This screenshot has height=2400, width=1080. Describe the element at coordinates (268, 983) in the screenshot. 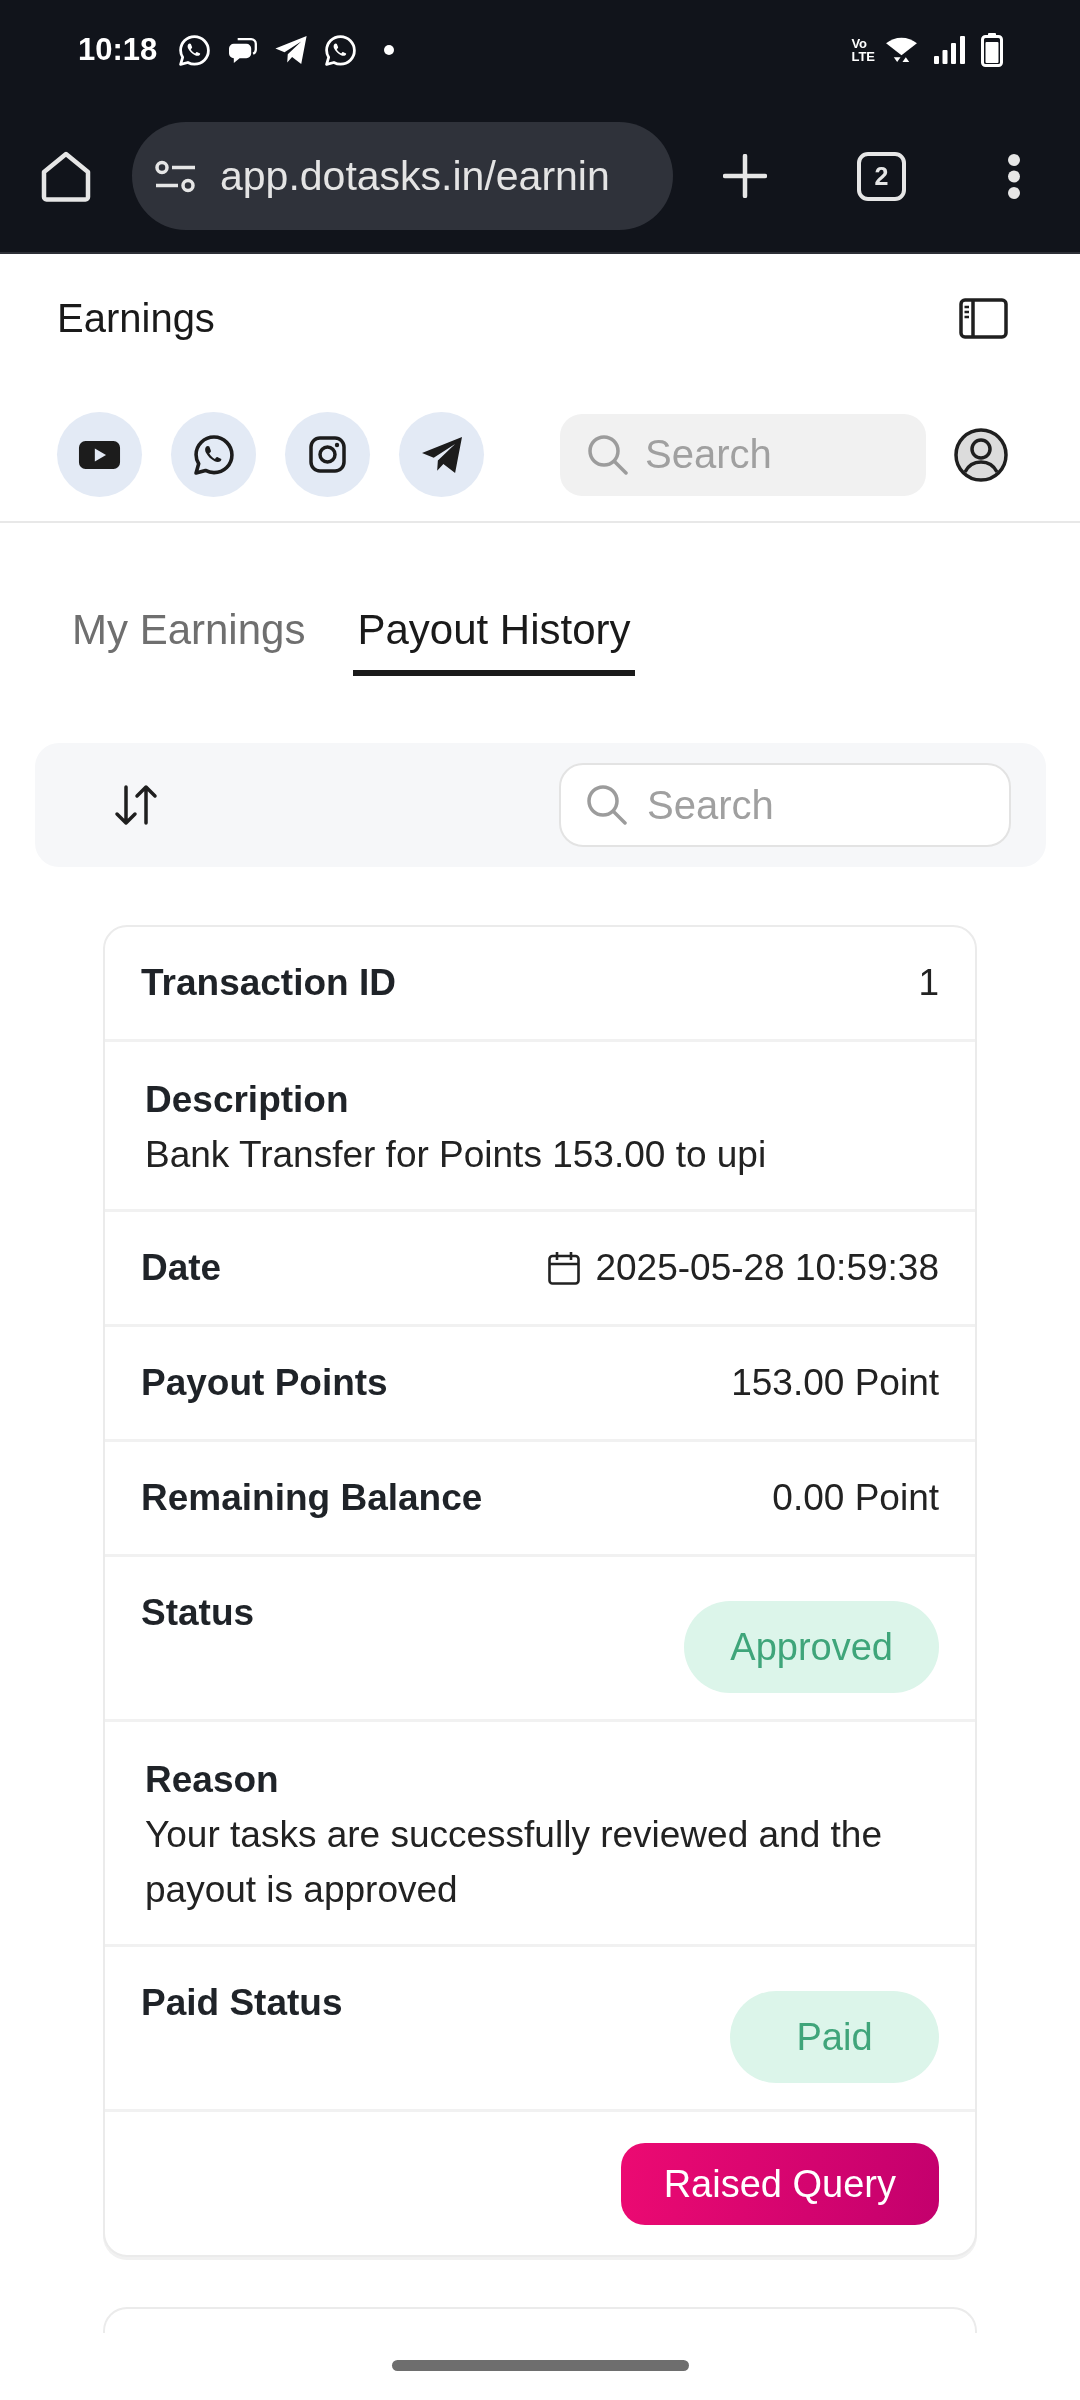

I see `field-label: Transaction ID` at that location.